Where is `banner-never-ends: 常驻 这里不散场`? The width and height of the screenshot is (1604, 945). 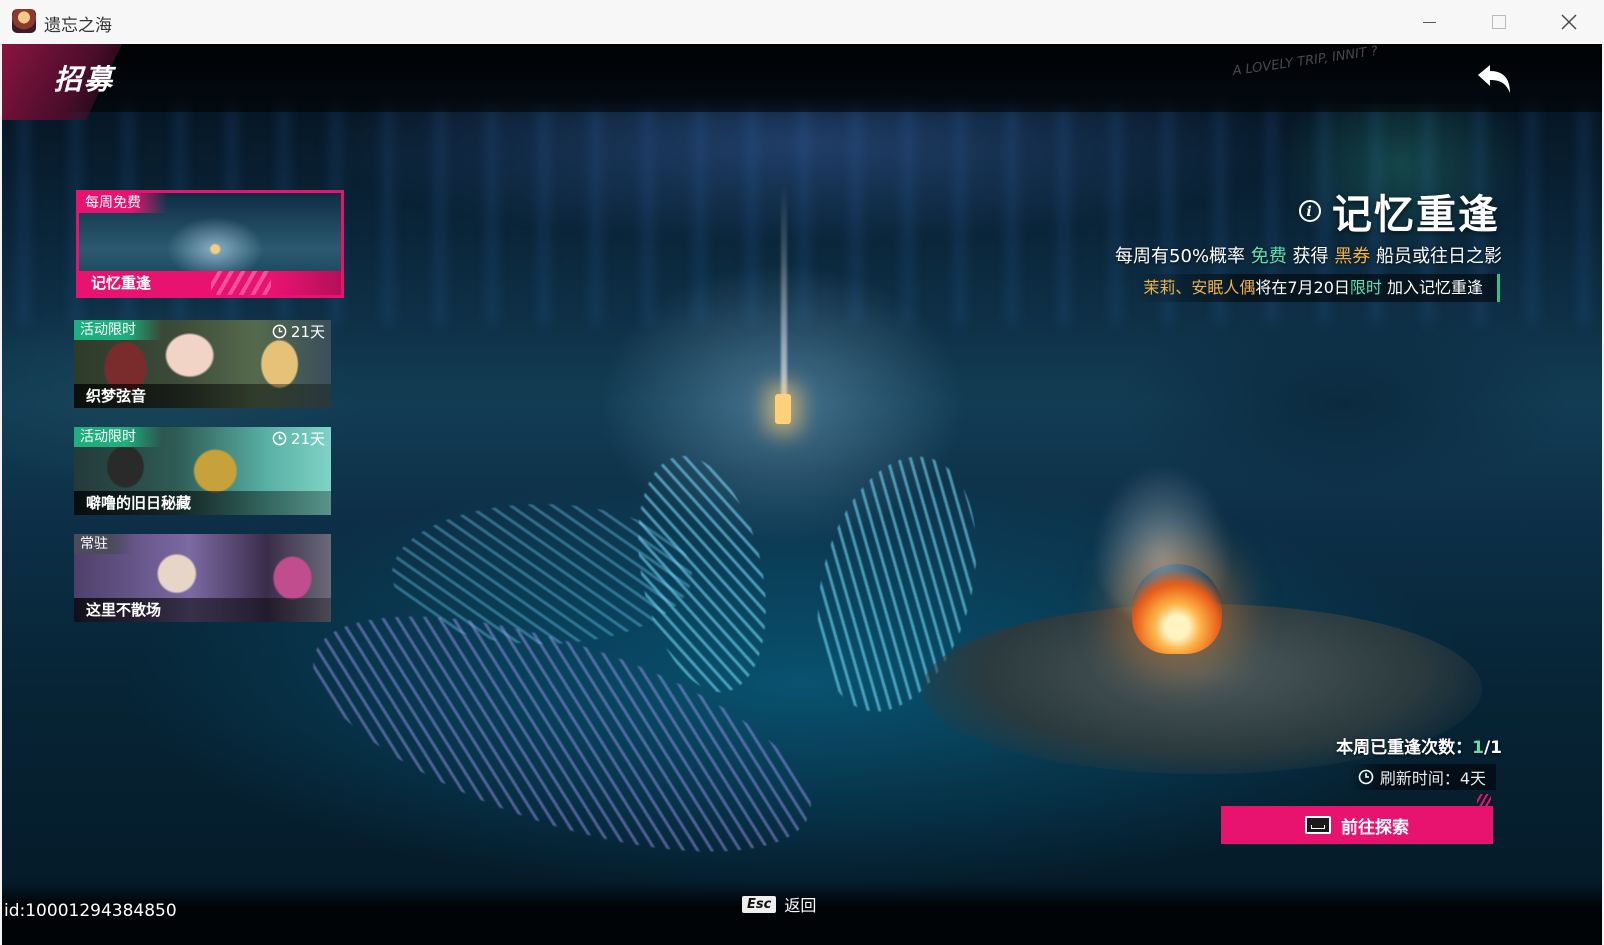 banner-never-ends: 常驻 这里不散场 is located at coordinates (202, 578).